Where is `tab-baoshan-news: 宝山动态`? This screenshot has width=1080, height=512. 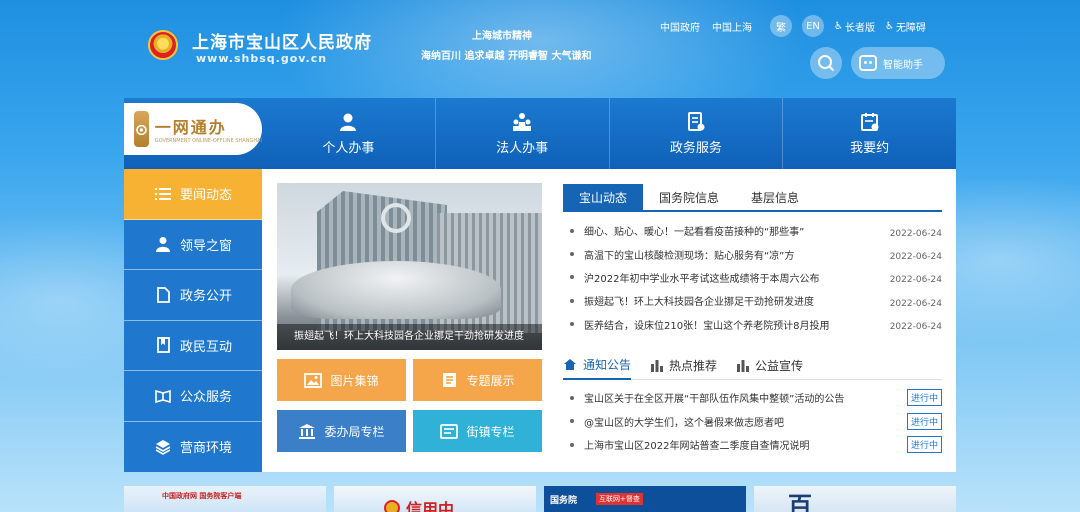
tab-baoshan-news: 宝山动态 is located at coordinates (603, 197).